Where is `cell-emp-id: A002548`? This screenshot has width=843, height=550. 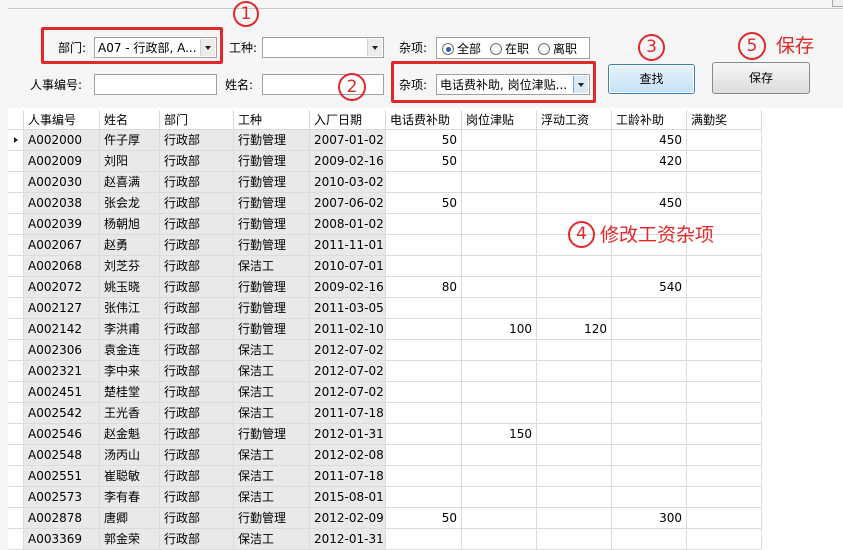 cell-emp-id: A002548 is located at coordinates (62, 455).